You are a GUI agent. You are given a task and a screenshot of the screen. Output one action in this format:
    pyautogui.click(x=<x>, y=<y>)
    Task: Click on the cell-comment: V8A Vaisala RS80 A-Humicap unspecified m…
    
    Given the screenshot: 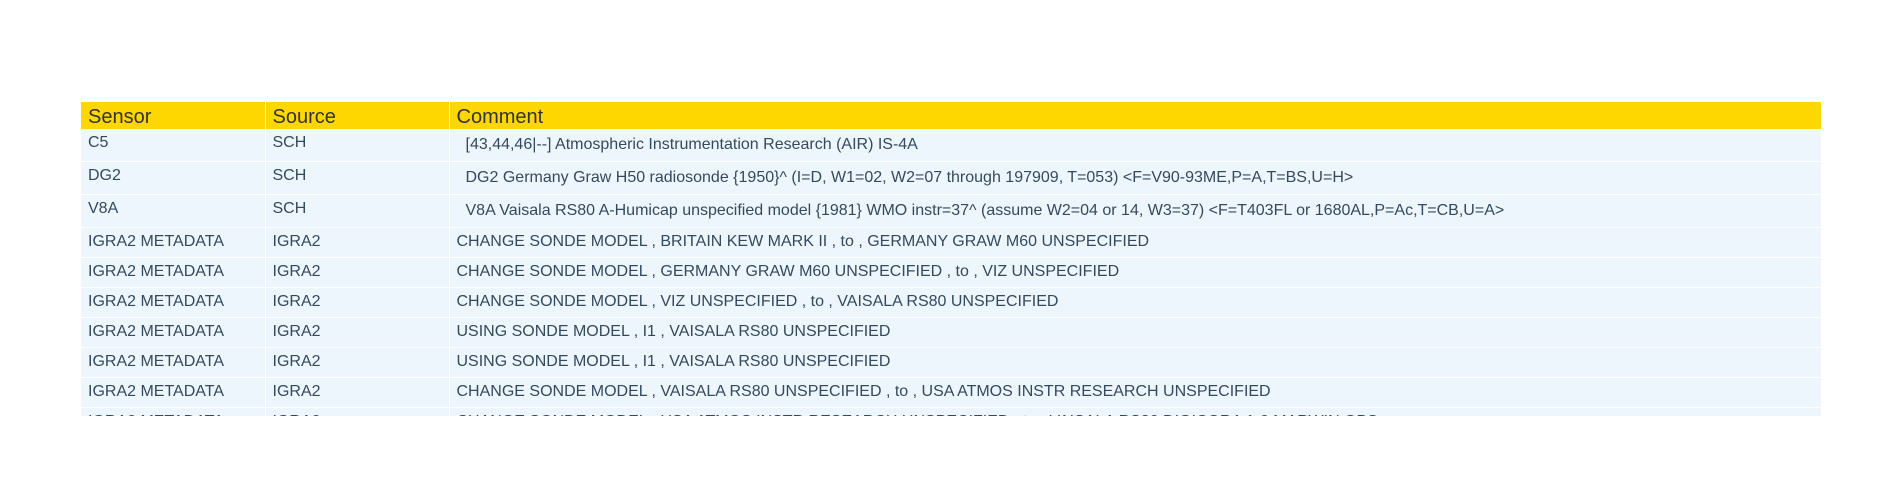 What is the action you would take?
    pyautogui.click(x=1135, y=211)
    